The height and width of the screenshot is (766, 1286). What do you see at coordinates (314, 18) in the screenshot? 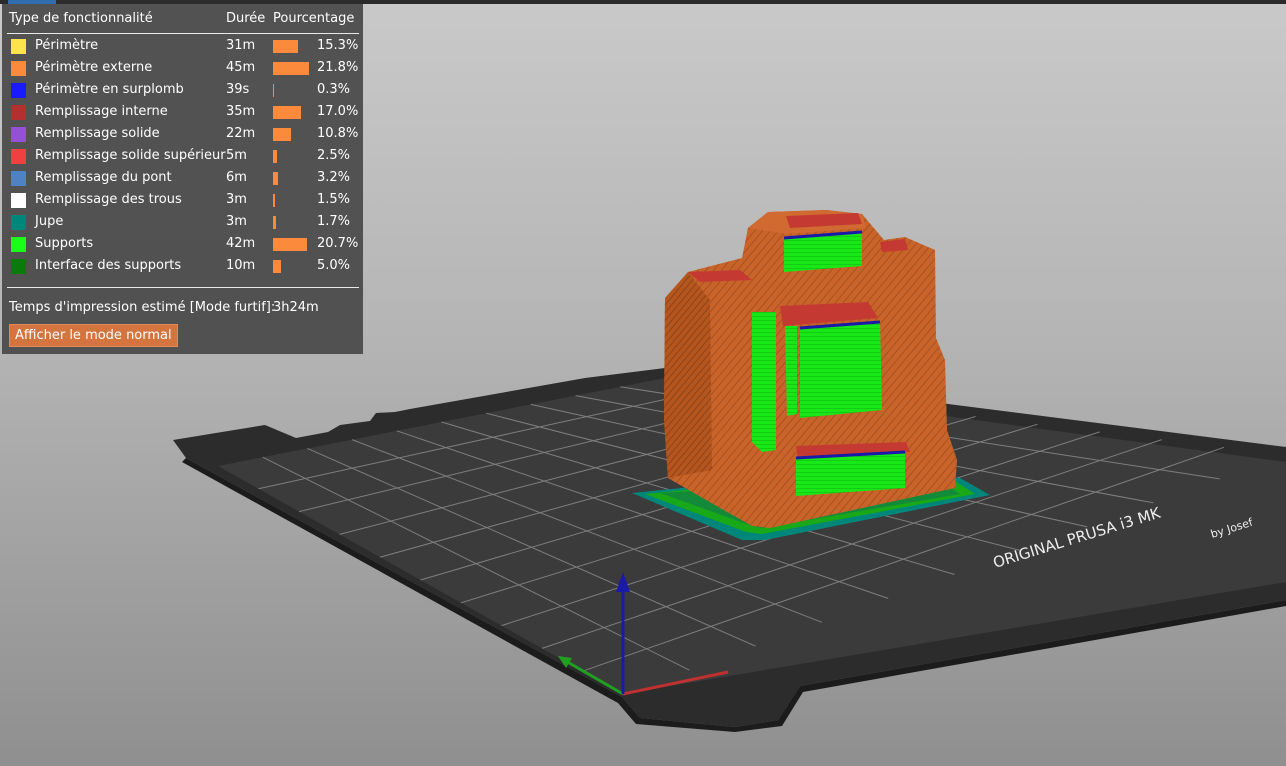
I see `header-percent: Pourcentage` at bounding box center [314, 18].